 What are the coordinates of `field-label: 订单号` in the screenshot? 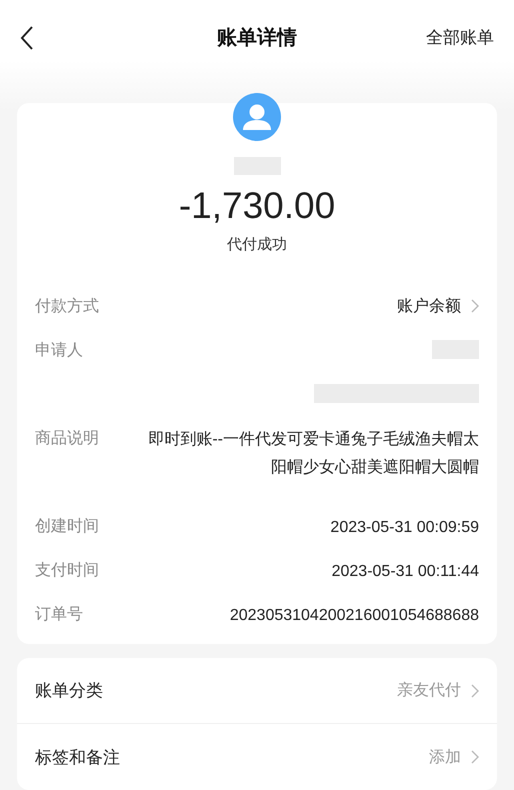 It's located at (59, 614).